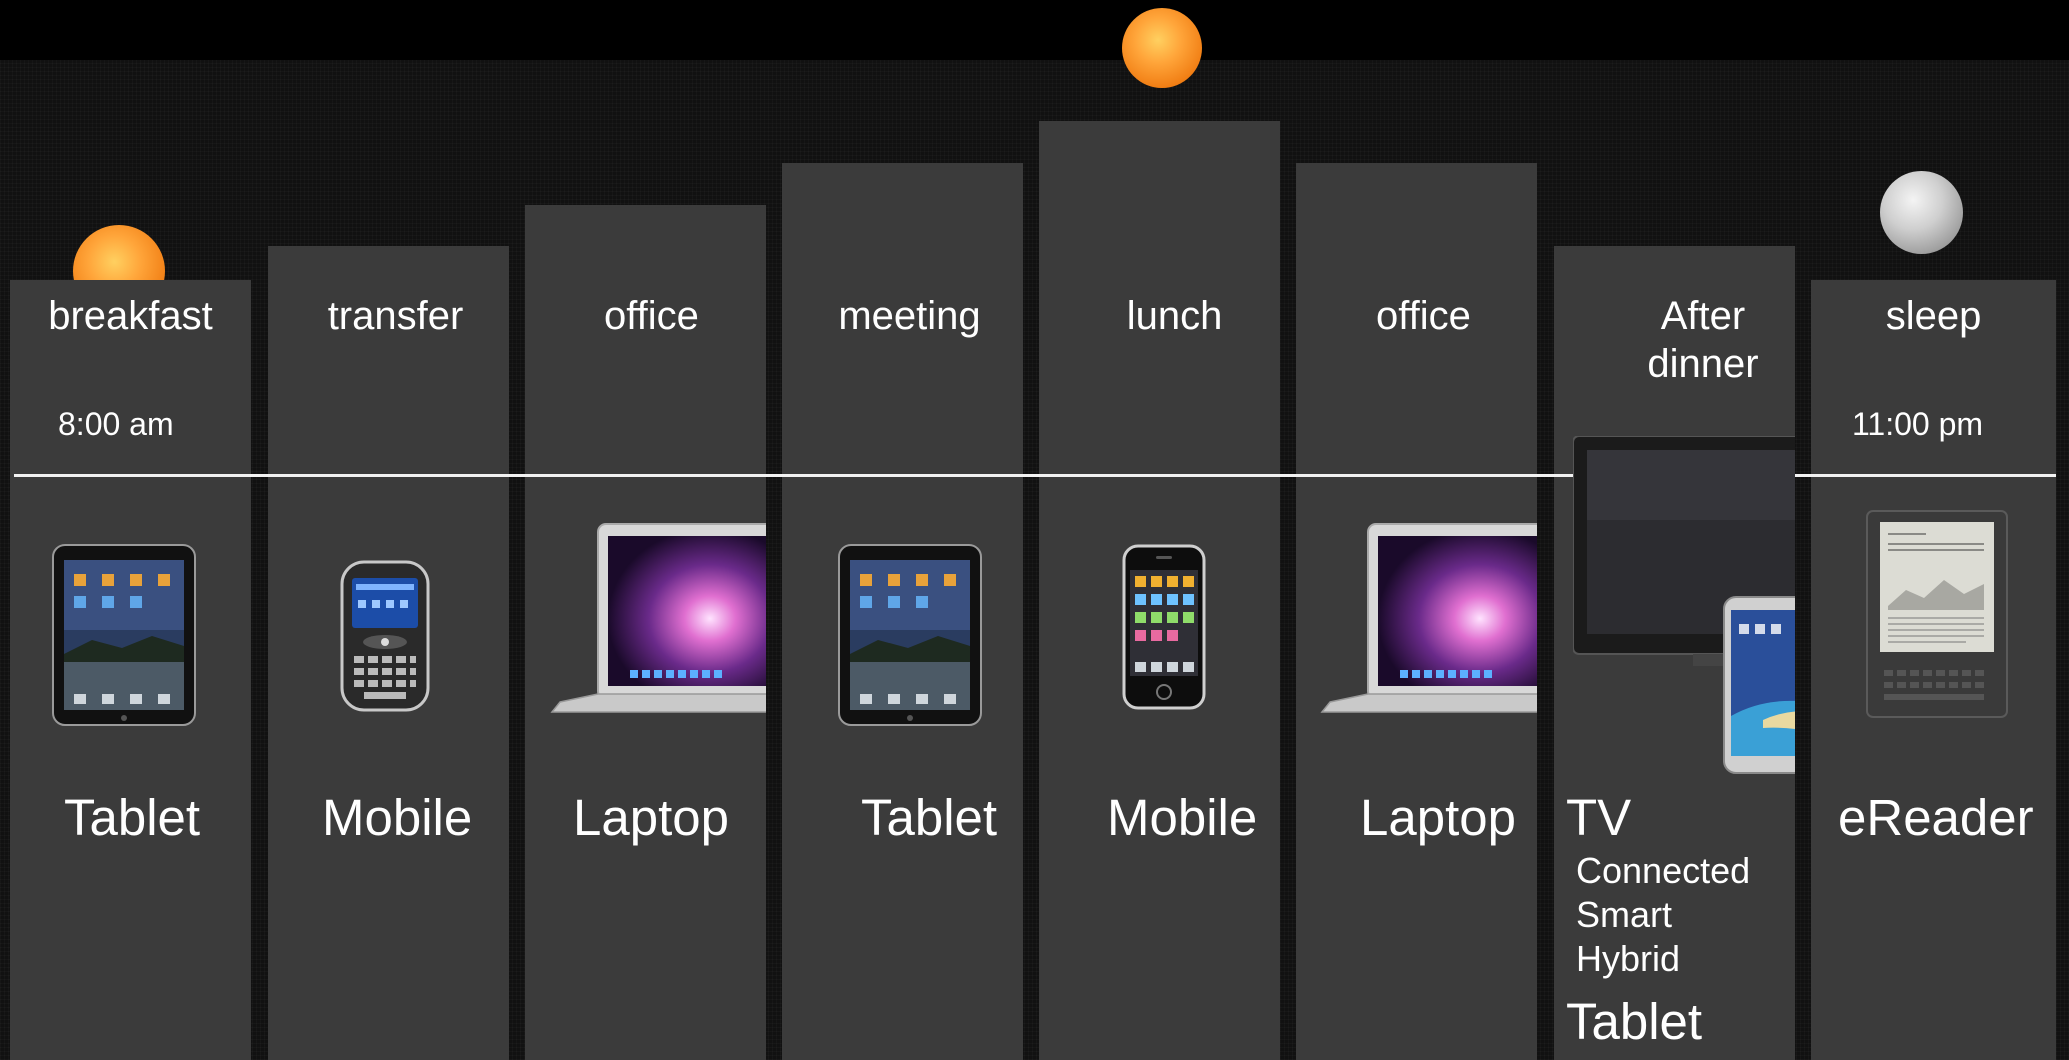 This screenshot has height=1060, width=2069. Describe the element at coordinates (1034, 30) in the screenshot. I see `top-band` at that location.